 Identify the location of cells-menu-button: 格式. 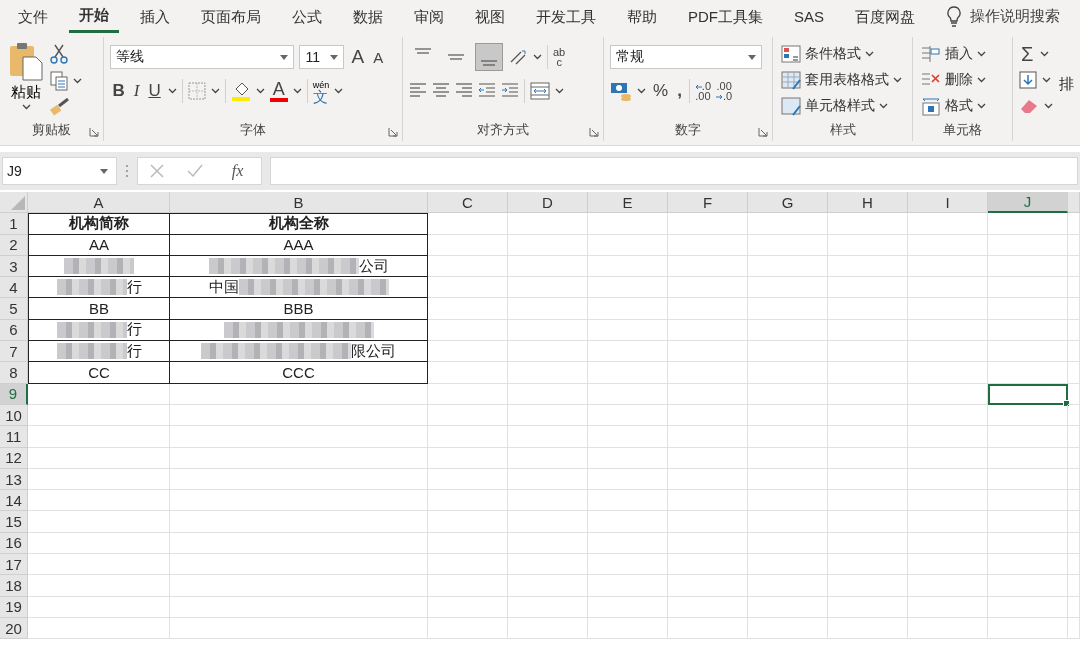
(962, 106).